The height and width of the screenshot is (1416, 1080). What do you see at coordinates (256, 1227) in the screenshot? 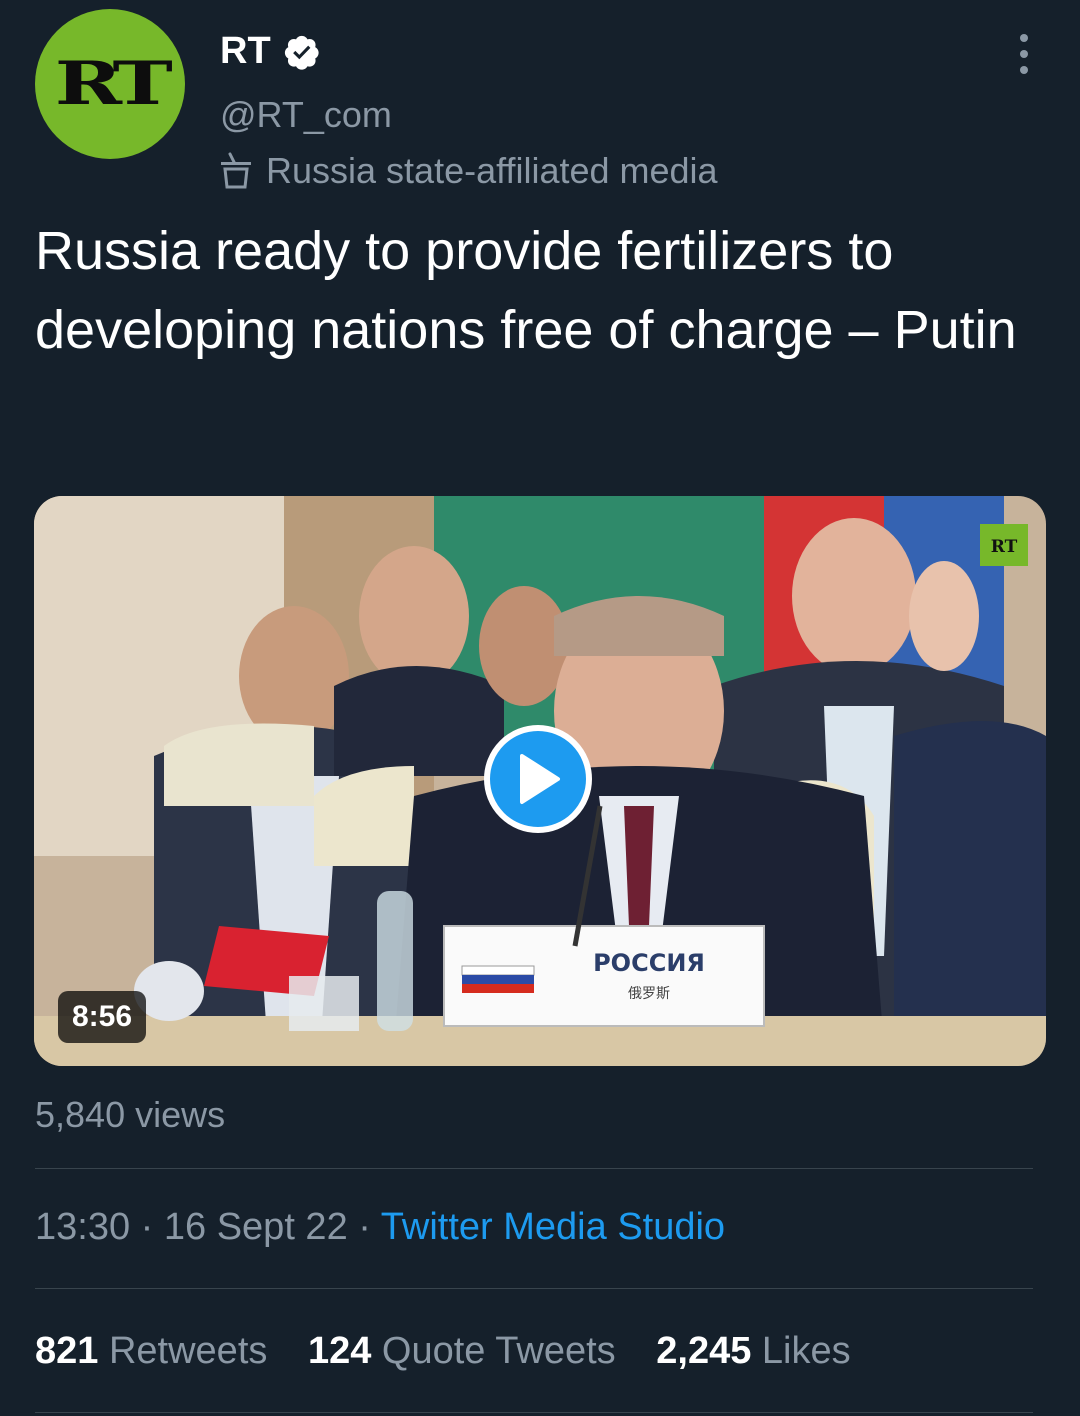
I see `tweet-date: 16 Sept 22` at bounding box center [256, 1227].